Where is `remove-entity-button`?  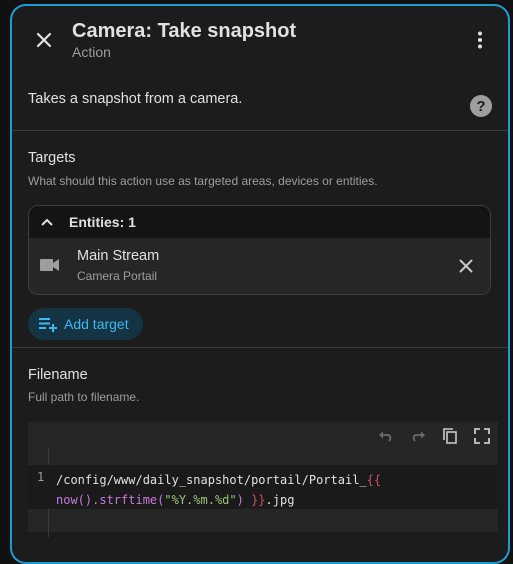
remove-entity-button is located at coordinates (466, 266).